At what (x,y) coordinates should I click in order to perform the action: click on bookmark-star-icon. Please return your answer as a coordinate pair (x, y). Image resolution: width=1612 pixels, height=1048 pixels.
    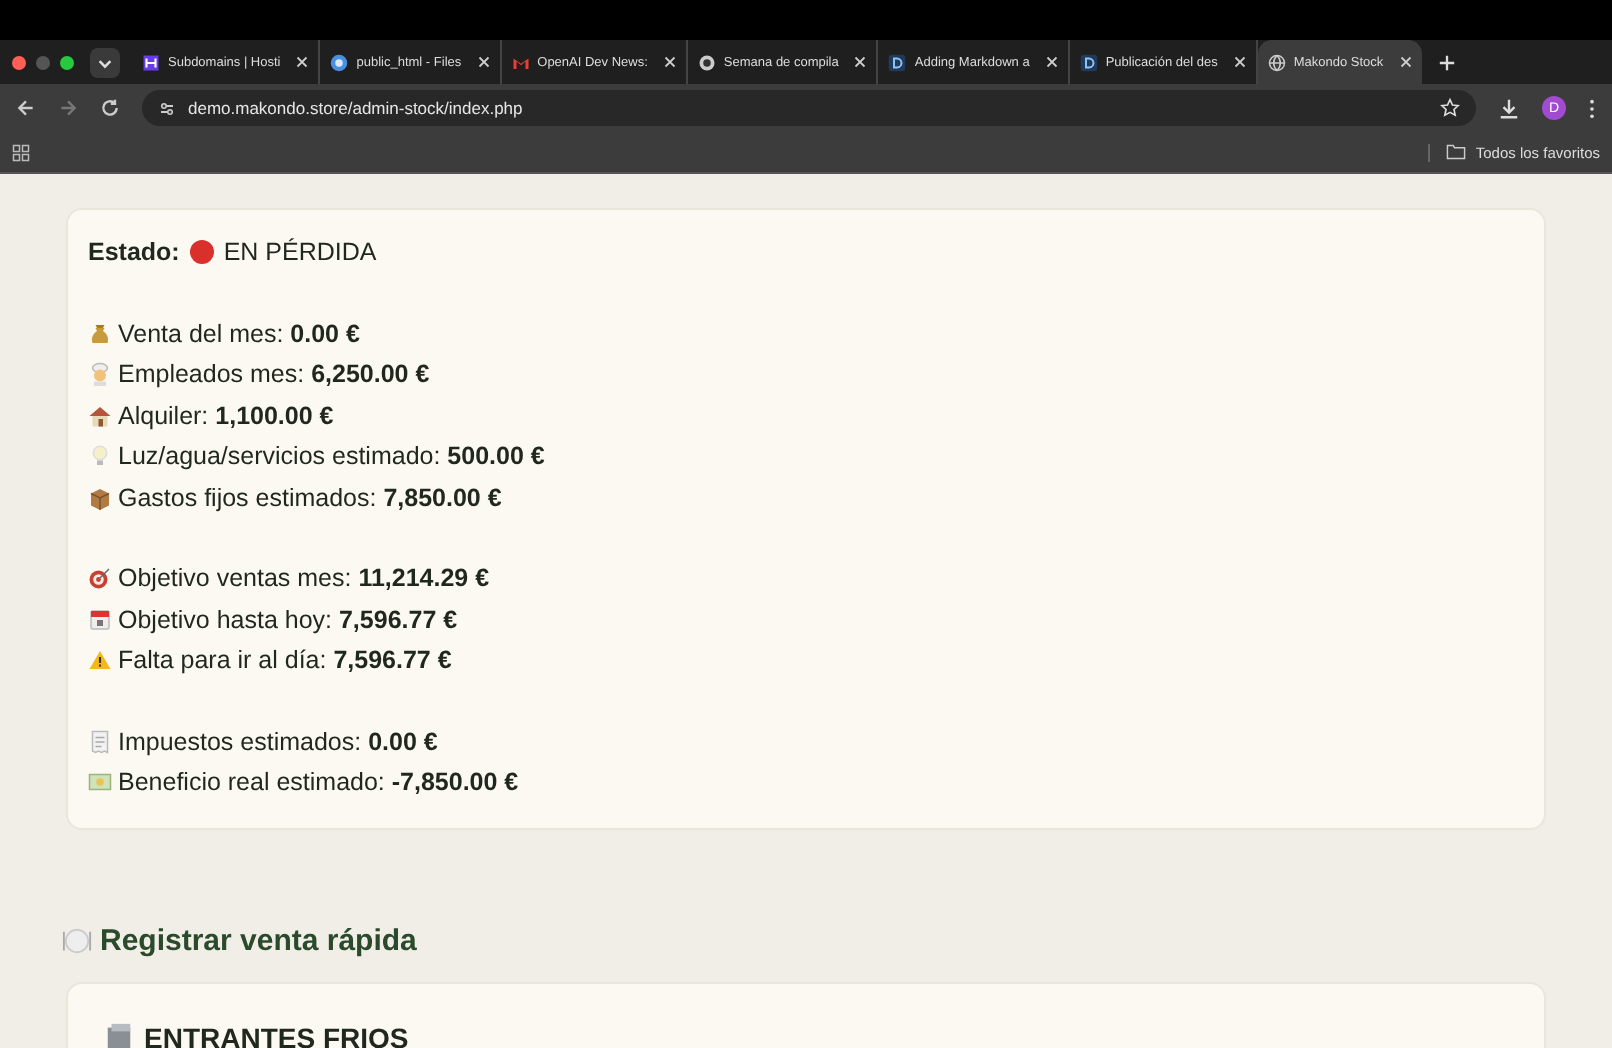
    Looking at the image, I should click on (1450, 108).